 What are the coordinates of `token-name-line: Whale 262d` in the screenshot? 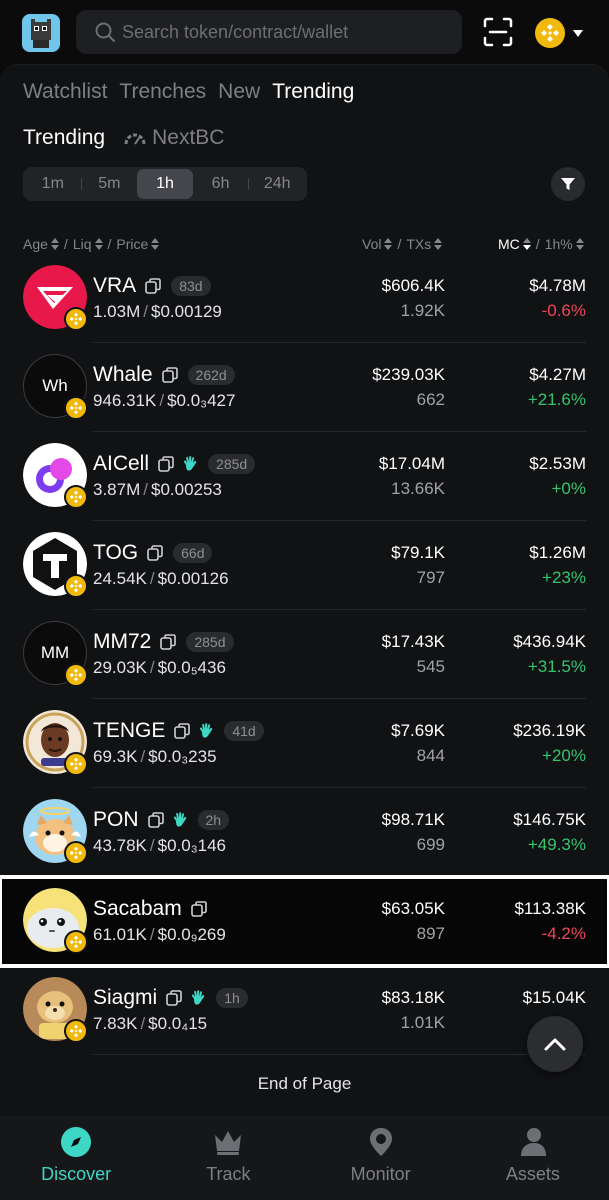 It's located at (164, 375).